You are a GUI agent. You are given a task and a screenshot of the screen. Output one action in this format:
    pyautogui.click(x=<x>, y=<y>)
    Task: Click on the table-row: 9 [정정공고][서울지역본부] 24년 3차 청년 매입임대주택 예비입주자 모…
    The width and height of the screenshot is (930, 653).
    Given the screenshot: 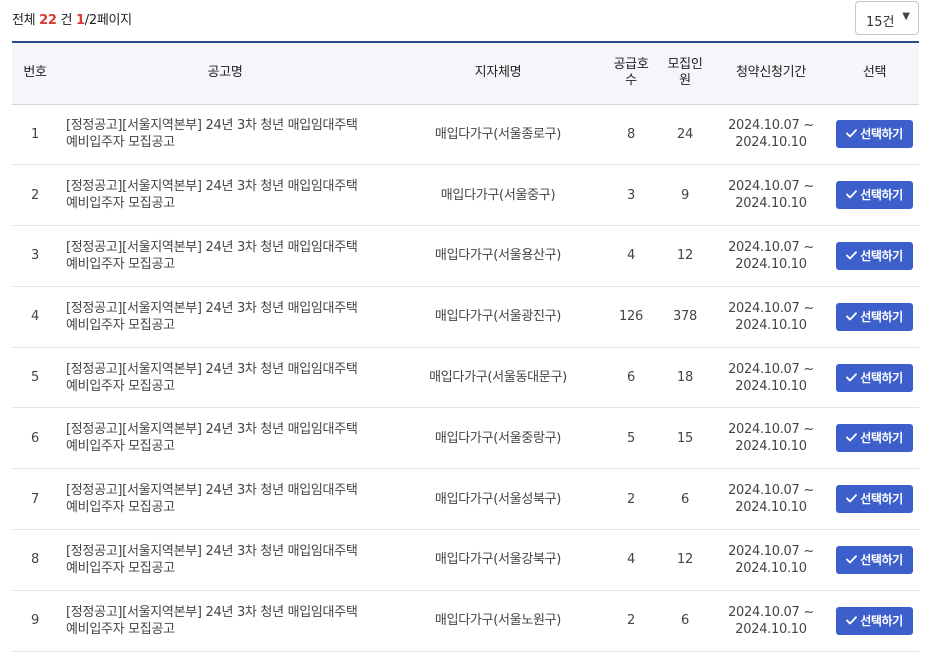 What is the action you would take?
    pyautogui.click(x=465, y=621)
    